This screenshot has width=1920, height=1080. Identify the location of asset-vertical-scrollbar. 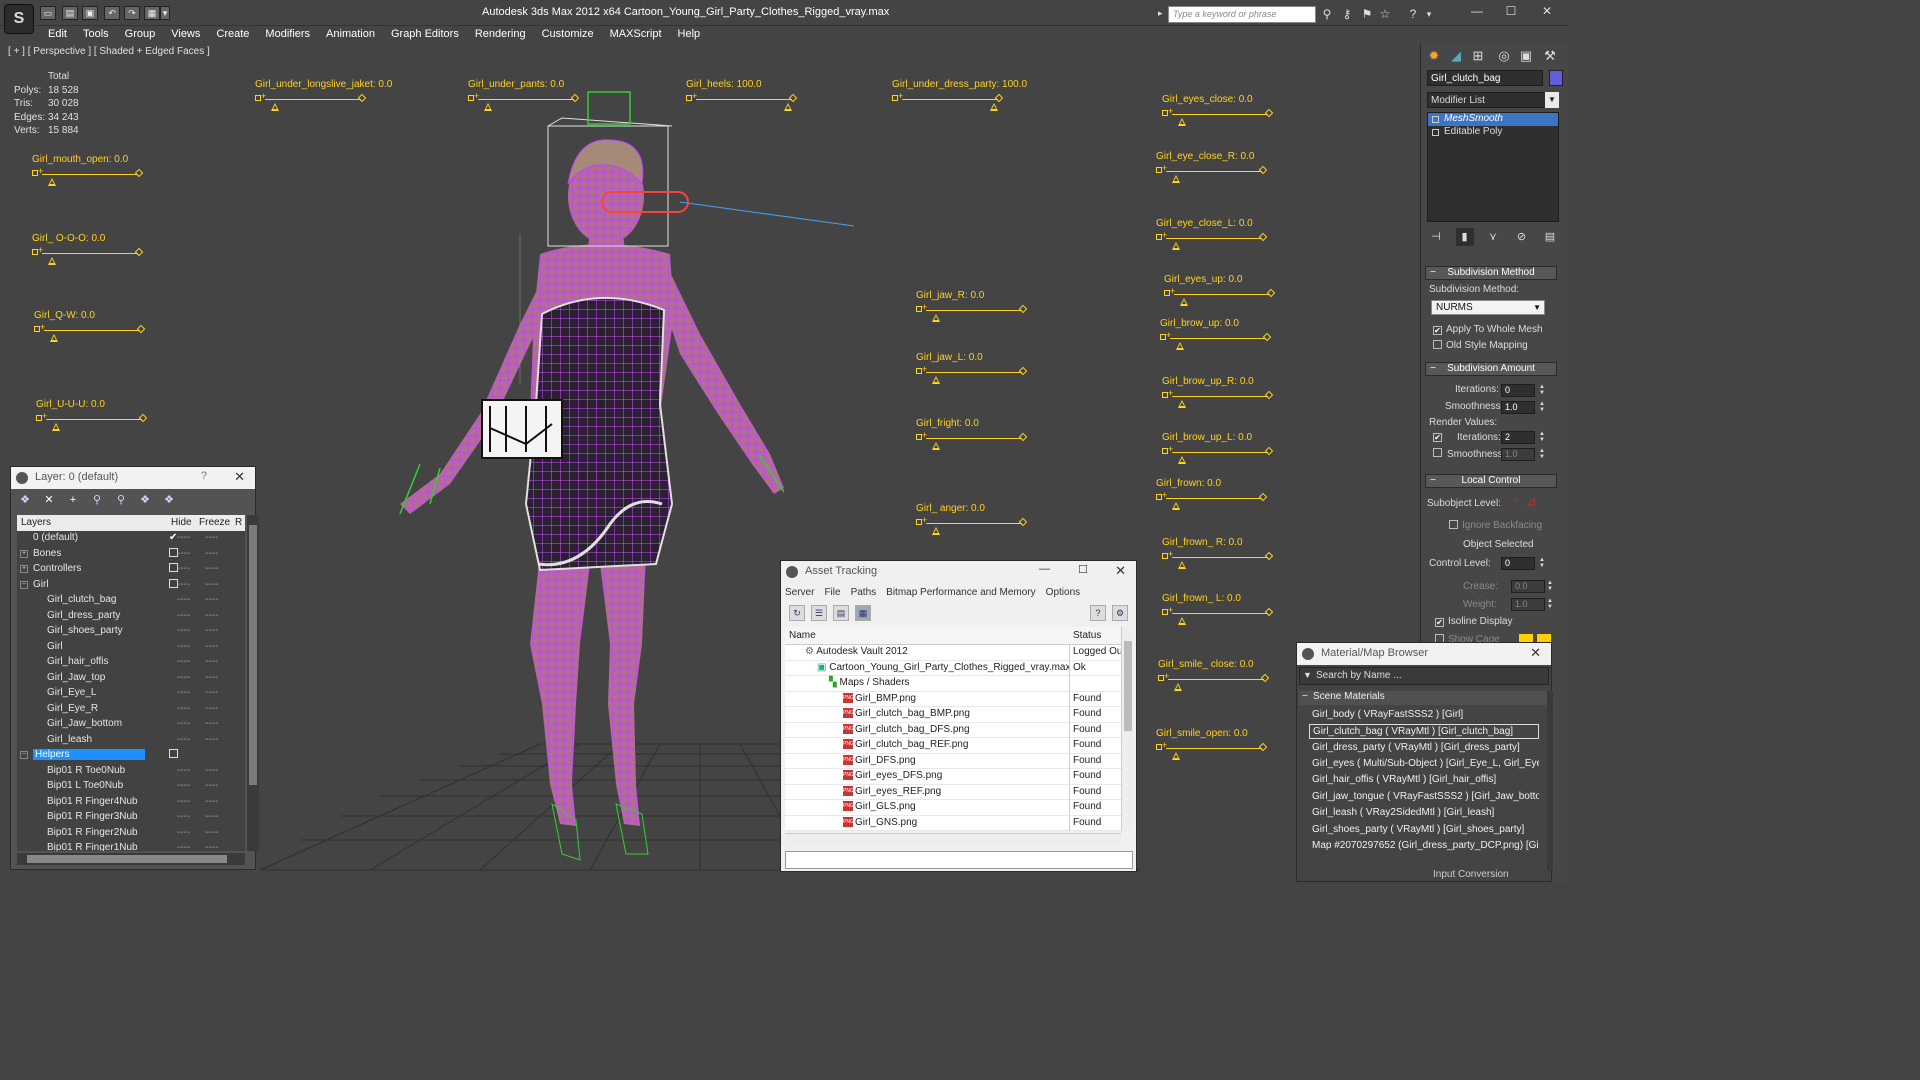
(1127, 729).